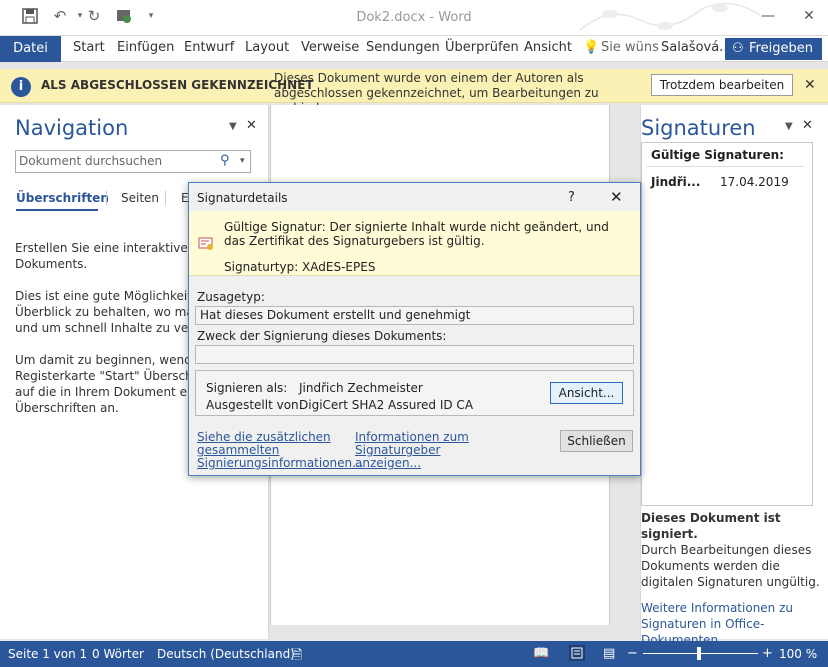 The height and width of the screenshot is (667, 828). I want to click on tab-layout: Layout, so click(267, 49).